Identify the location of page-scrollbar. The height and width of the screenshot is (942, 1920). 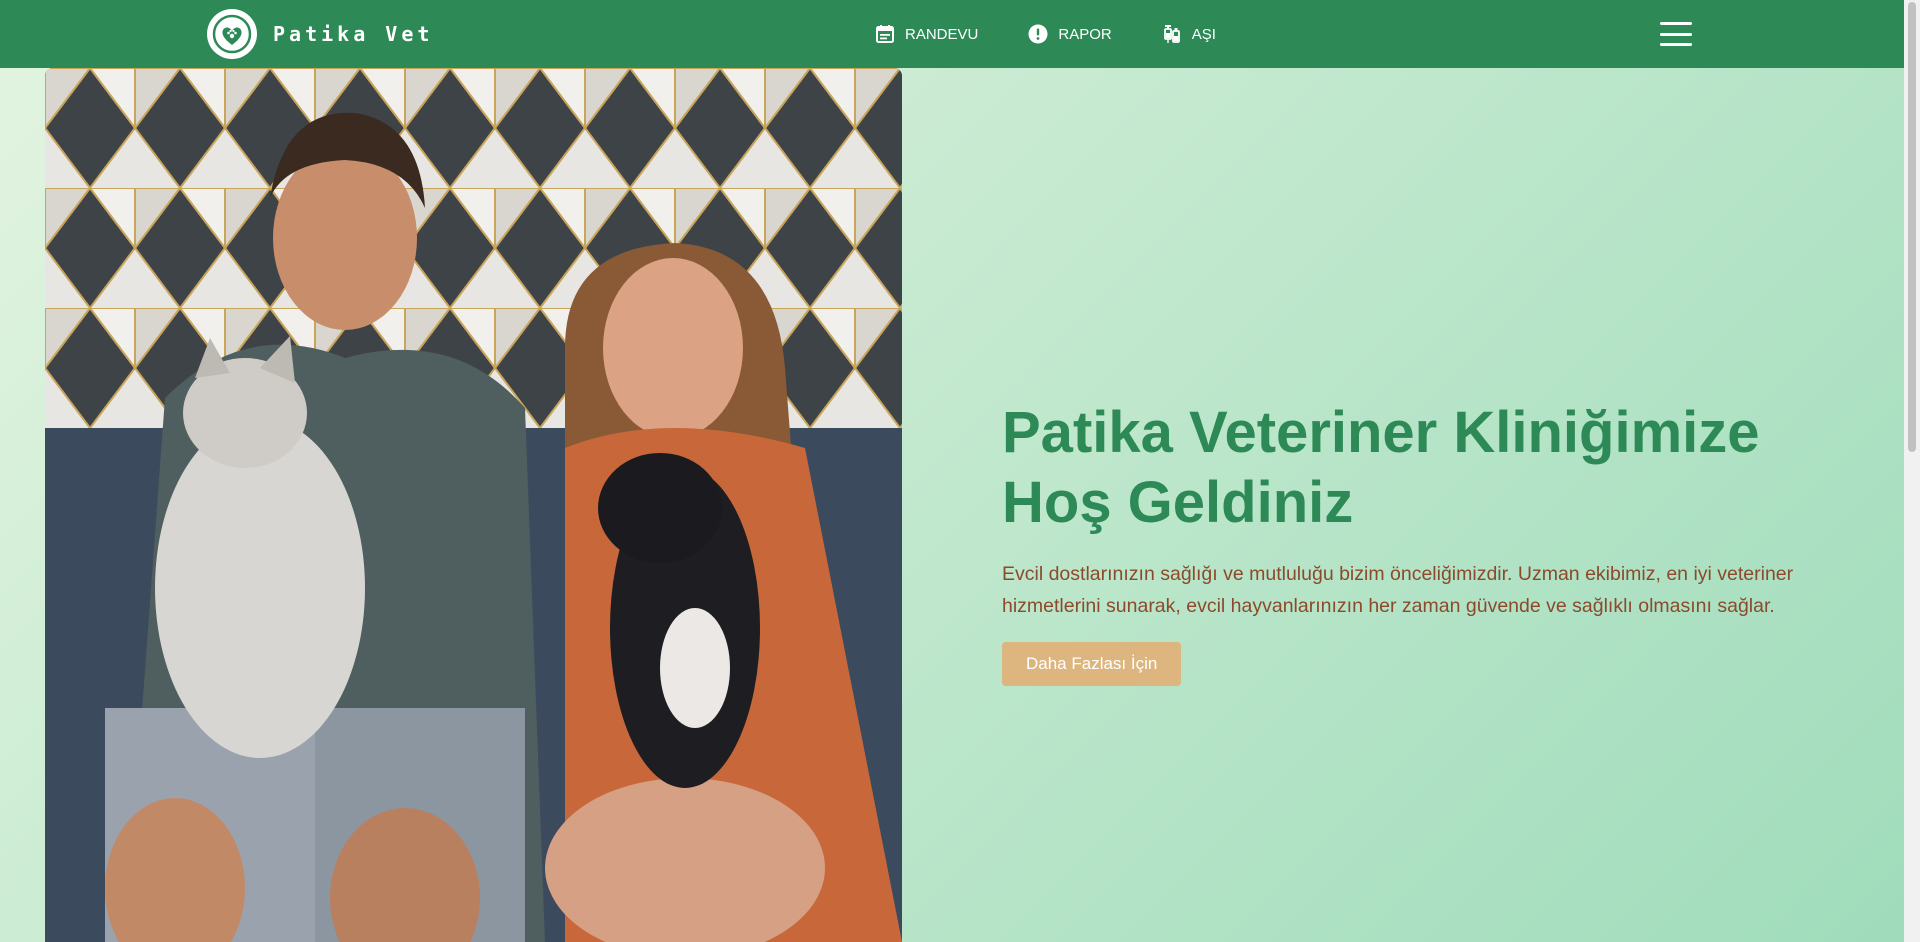
(1912, 471).